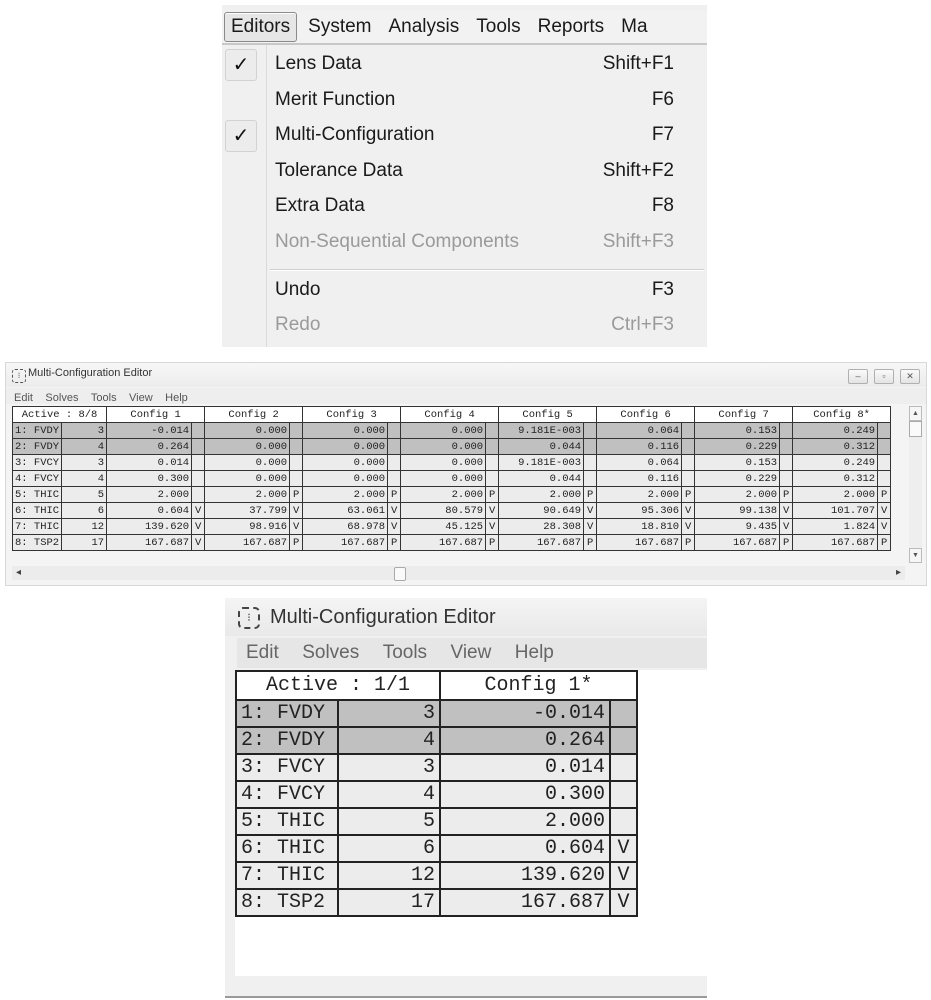  I want to click on menu-item-merit-function: Merit Function F6, so click(464, 100).